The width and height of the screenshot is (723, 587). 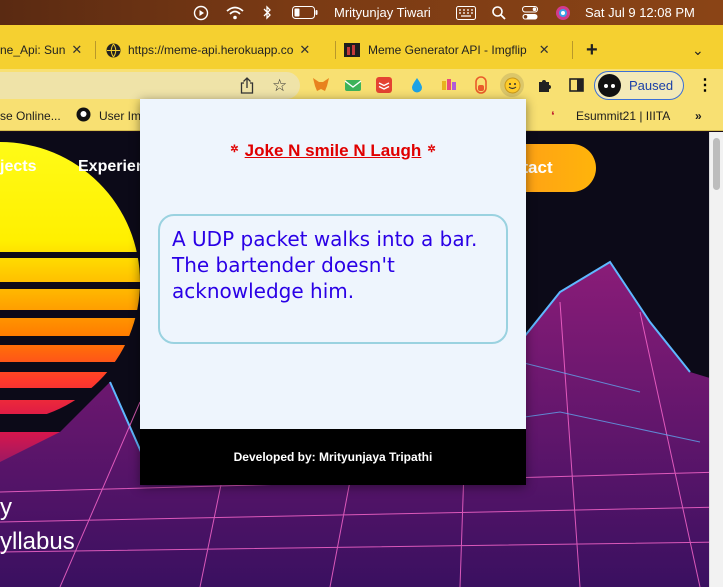 I want to click on smiley-extension-icon, so click(x=512, y=85).